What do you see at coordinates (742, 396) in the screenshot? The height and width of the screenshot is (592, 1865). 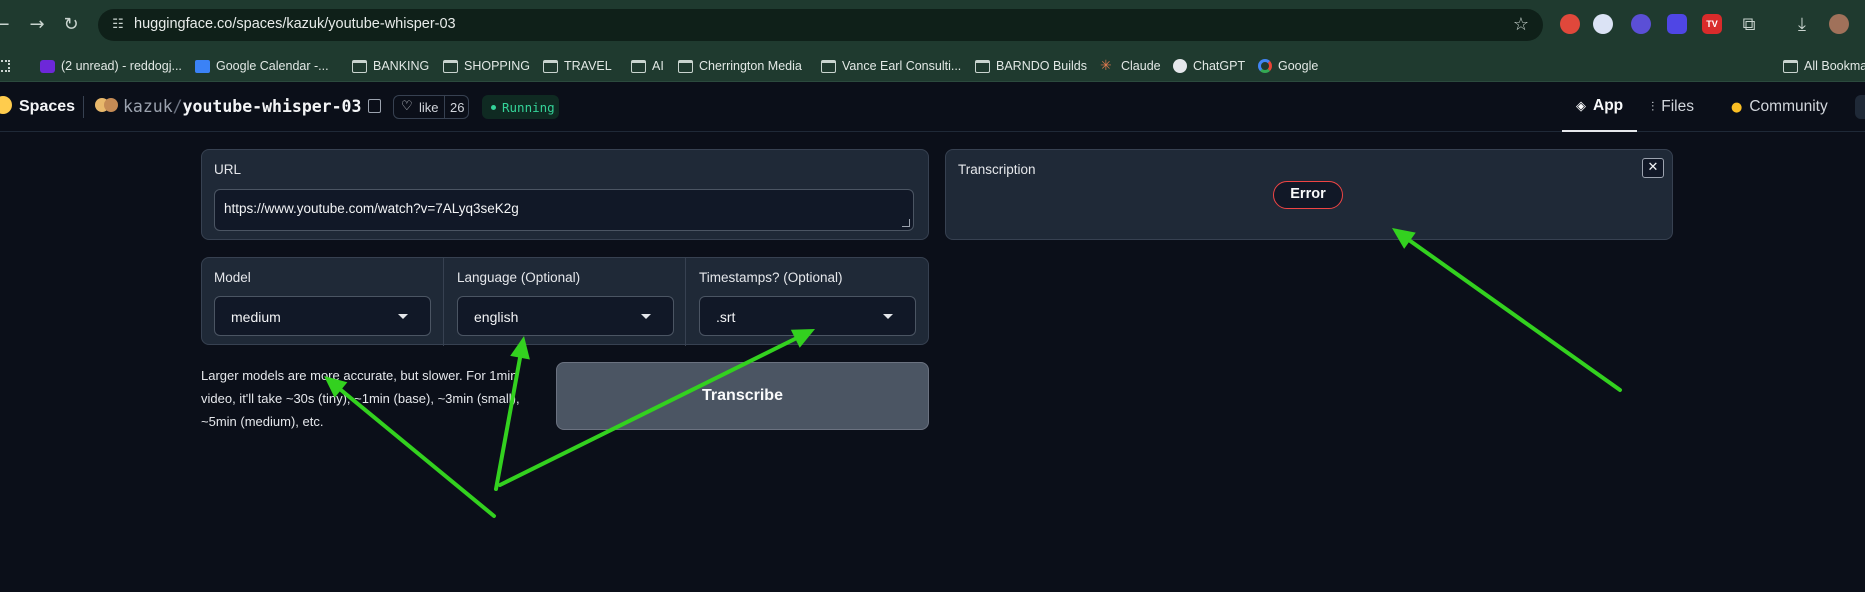 I see `transcribe-button: Transcribe` at bounding box center [742, 396].